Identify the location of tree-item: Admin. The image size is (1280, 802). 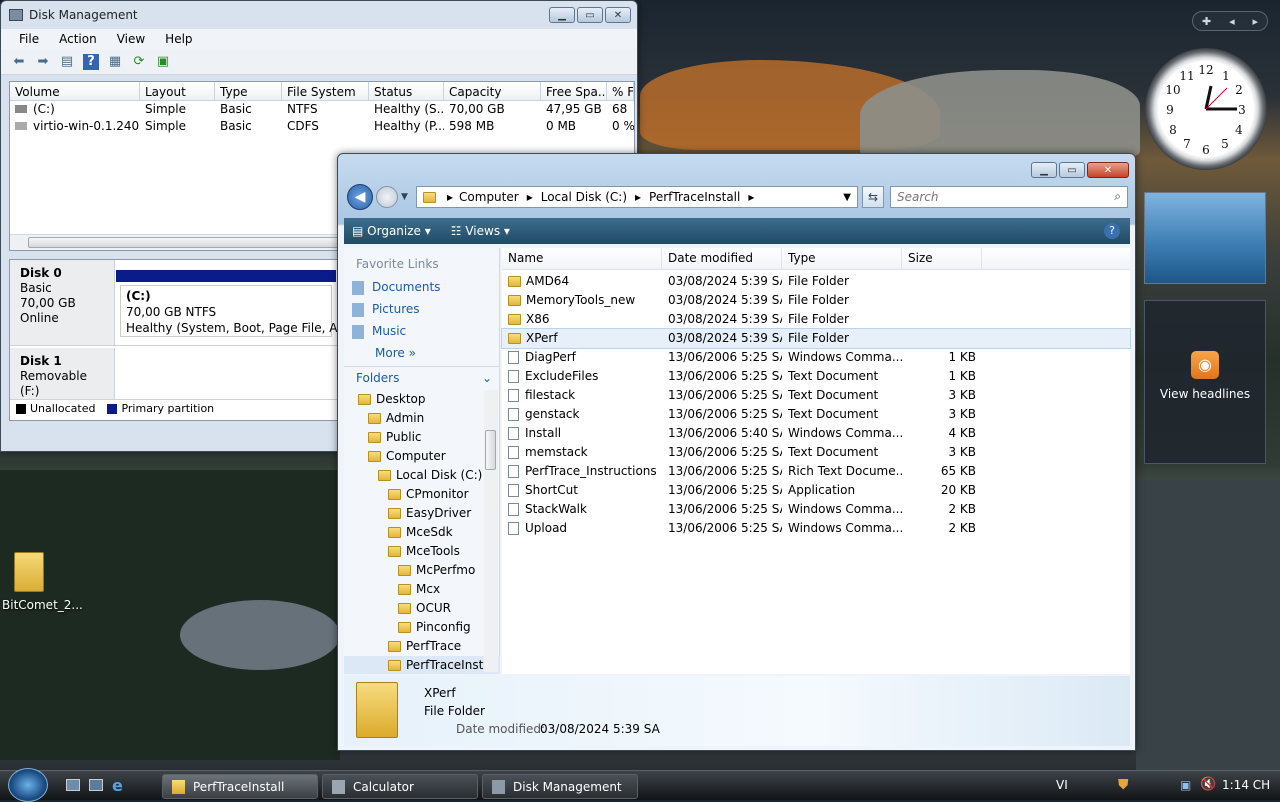
(422, 418).